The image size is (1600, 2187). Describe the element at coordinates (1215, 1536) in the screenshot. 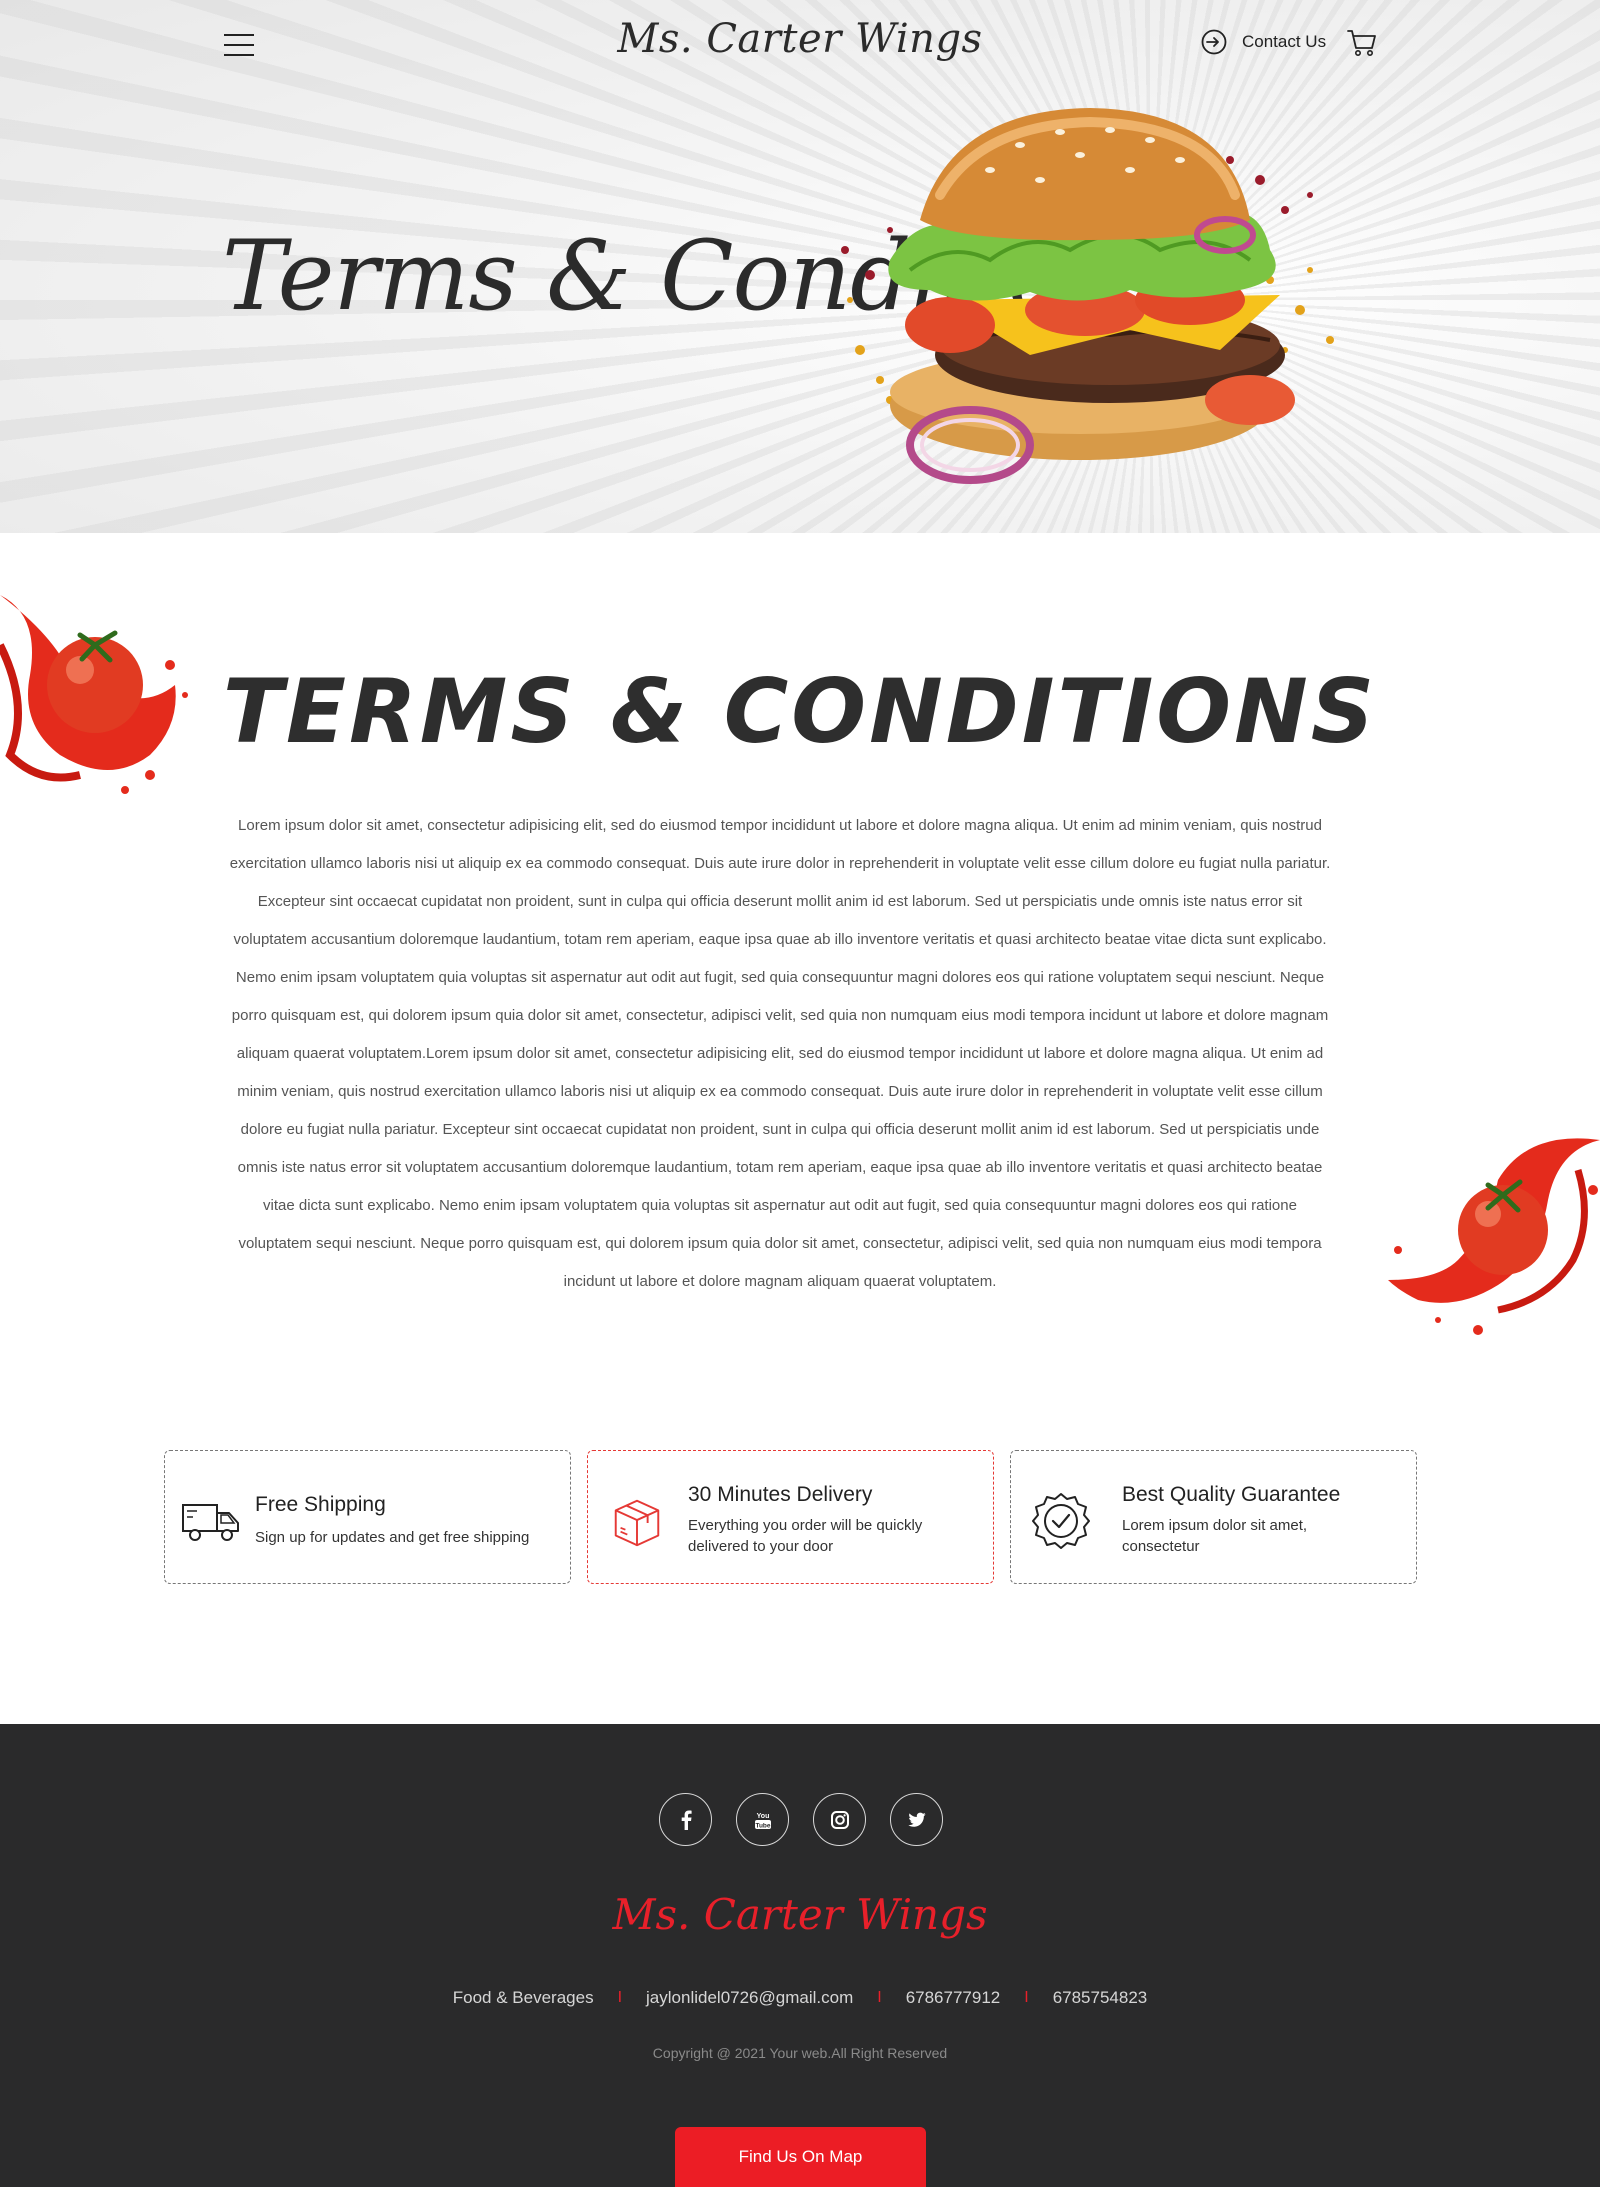

I see `feature-description: Lorem ipsum dolor sit amet, consectetur` at that location.